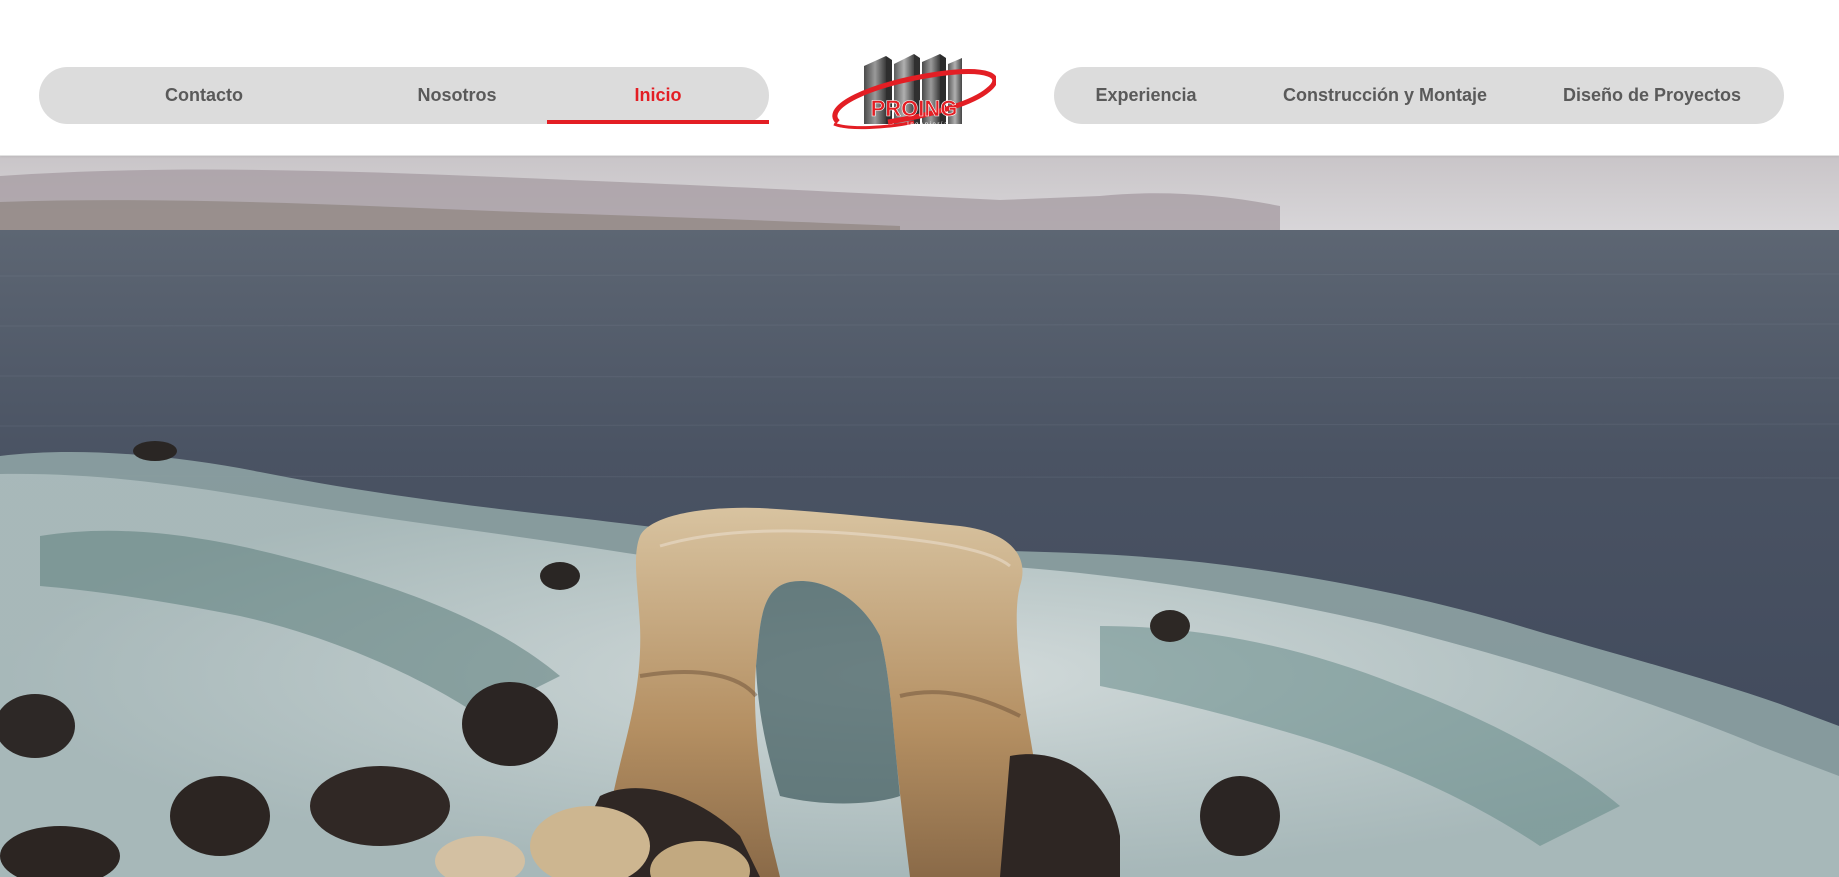  I want to click on logo-text: PROING, so click(914, 108).